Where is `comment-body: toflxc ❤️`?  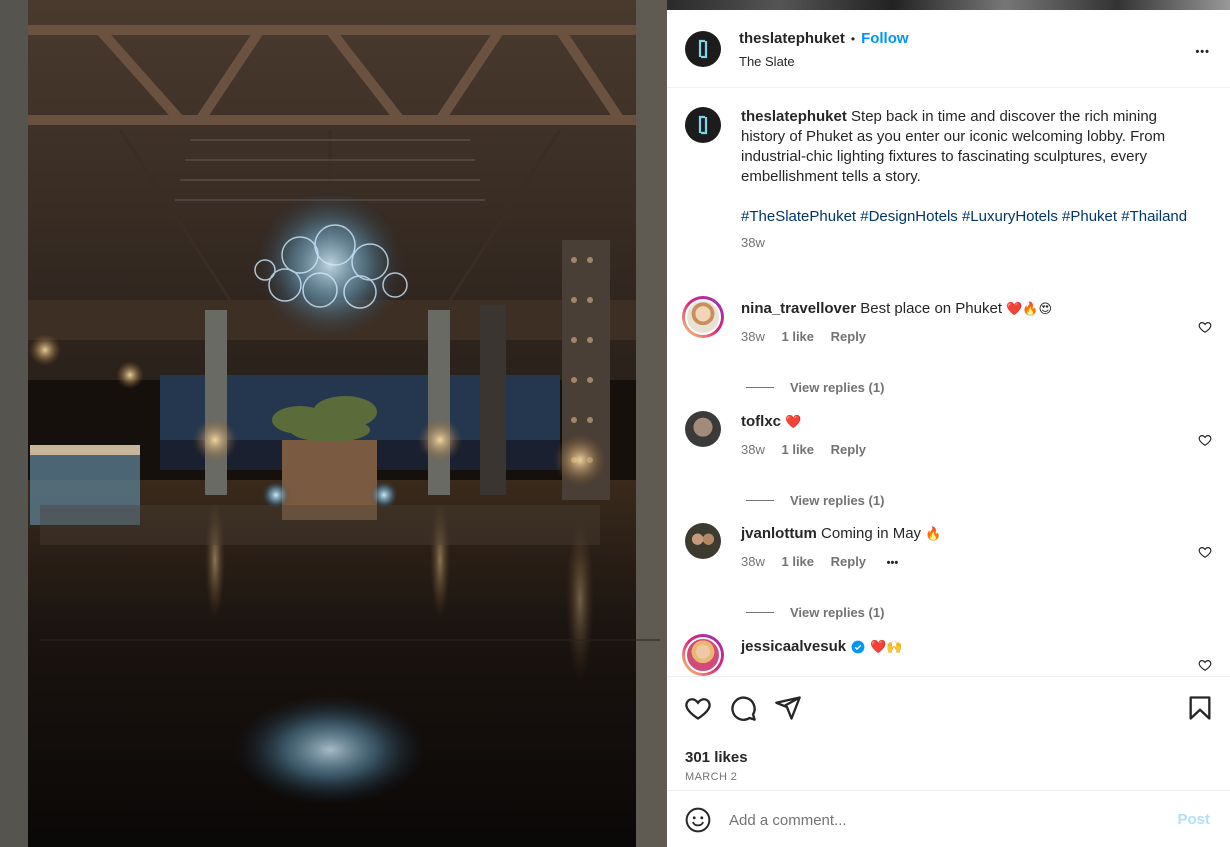
comment-body: toflxc ❤️ is located at coordinates (771, 421).